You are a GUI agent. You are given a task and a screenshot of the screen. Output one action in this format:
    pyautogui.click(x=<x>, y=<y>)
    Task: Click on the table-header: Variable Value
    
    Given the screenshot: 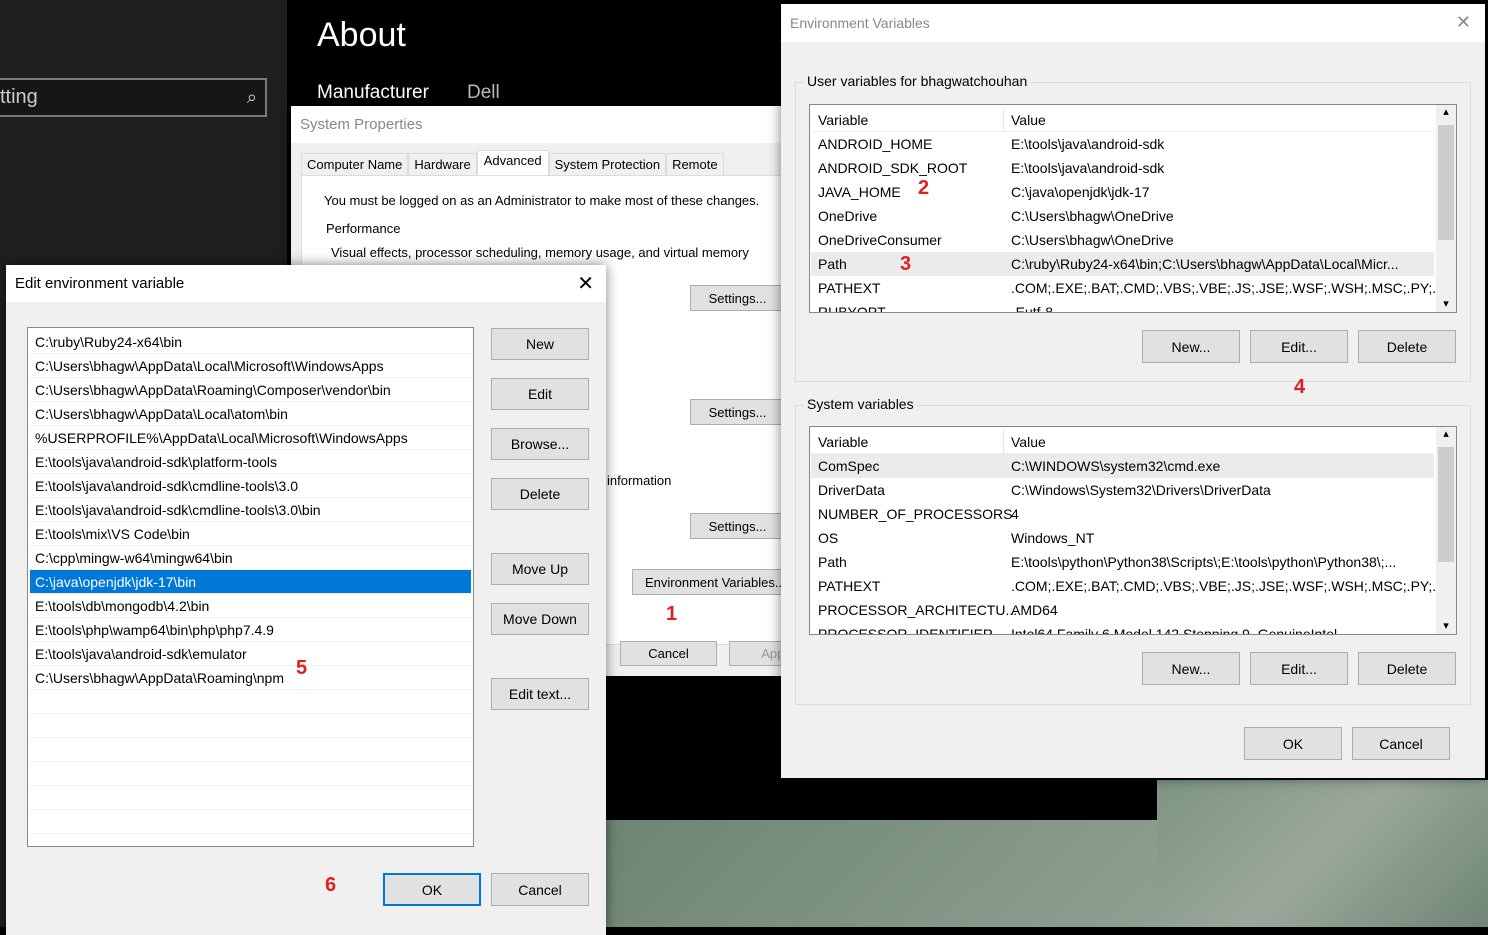 What is the action you would take?
    pyautogui.click(x=1122, y=442)
    